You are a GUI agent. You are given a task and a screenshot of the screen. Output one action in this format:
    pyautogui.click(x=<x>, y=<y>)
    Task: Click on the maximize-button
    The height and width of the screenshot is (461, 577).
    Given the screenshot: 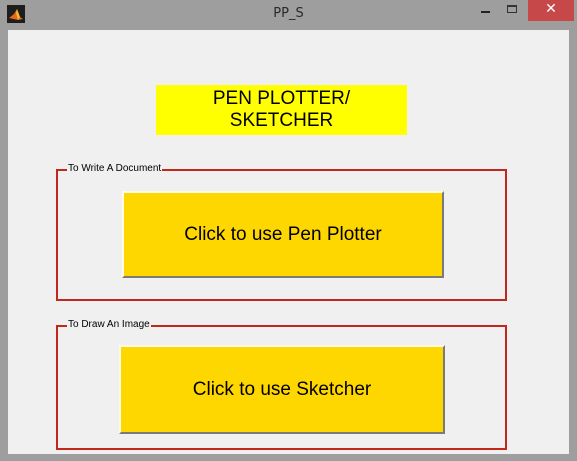 What is the action you would take?
    pyautogui.click(x=512, y=10)
    